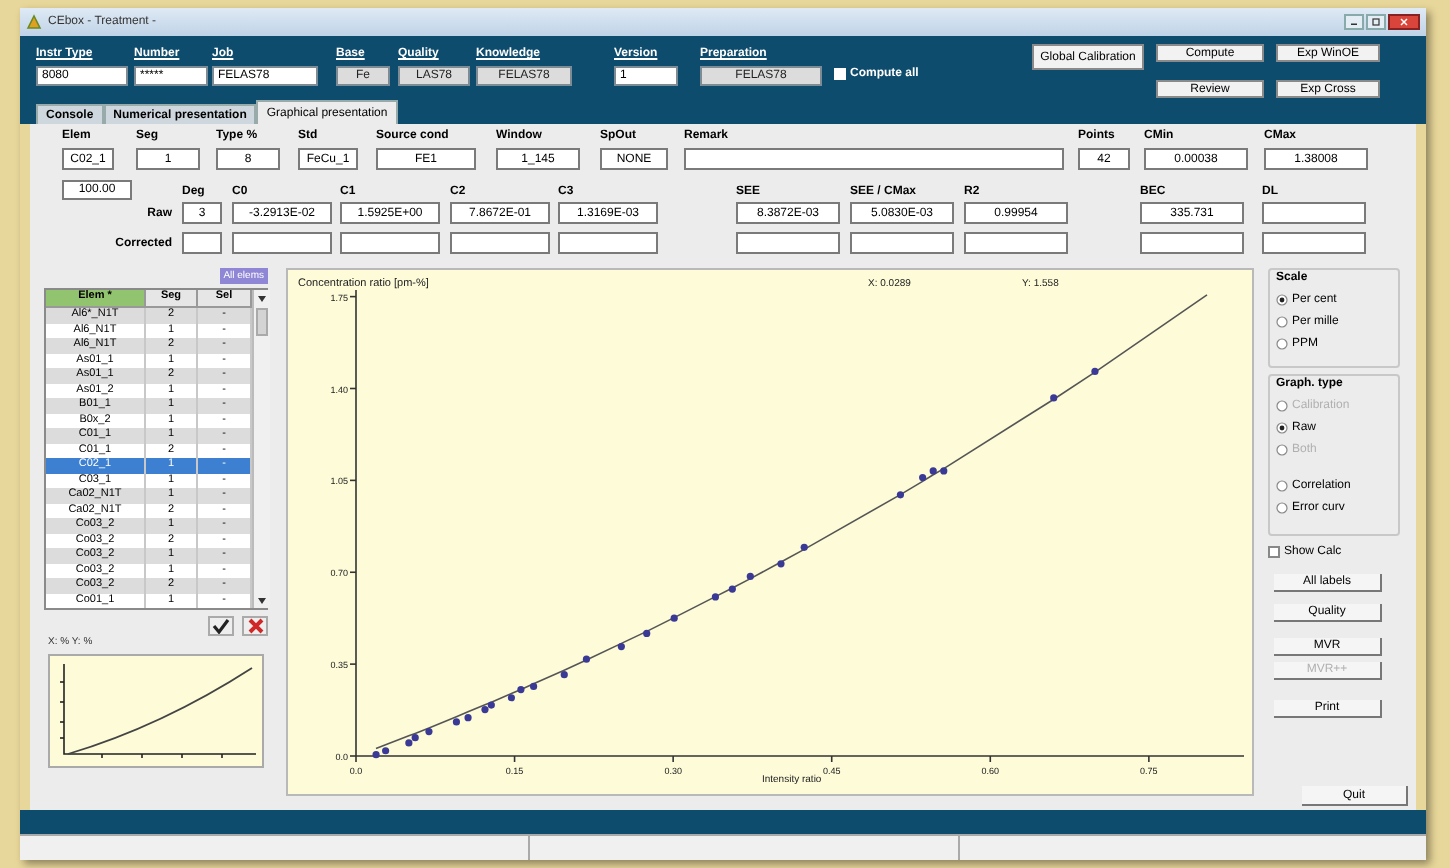 This screenshot has height=868, width=1450. I want to click on app-icon, so click(34, 22).